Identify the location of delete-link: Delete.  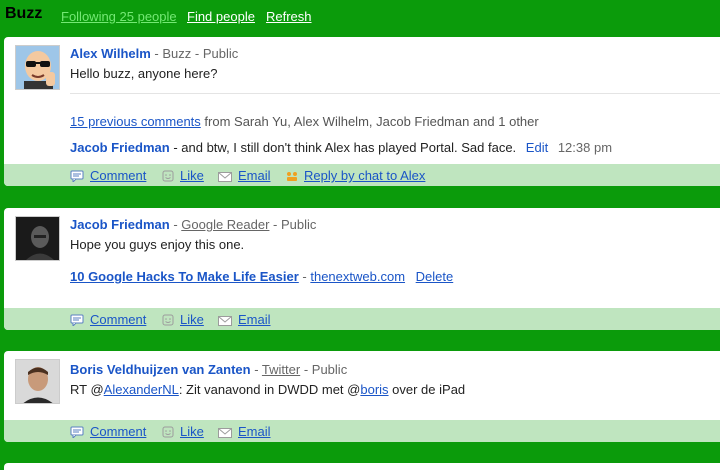
(435, 276).